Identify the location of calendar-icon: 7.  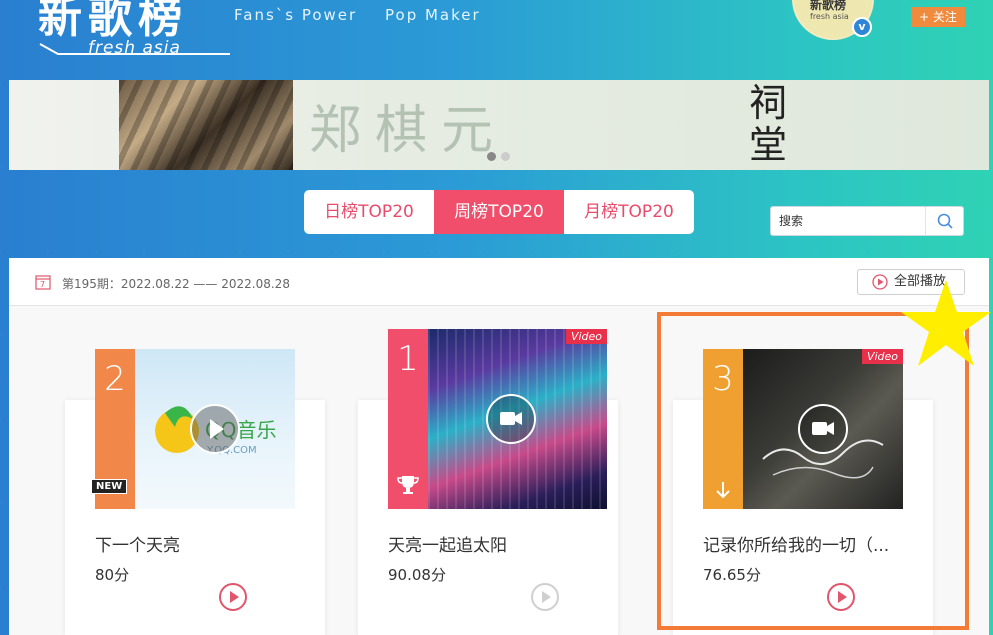
(43, 282).